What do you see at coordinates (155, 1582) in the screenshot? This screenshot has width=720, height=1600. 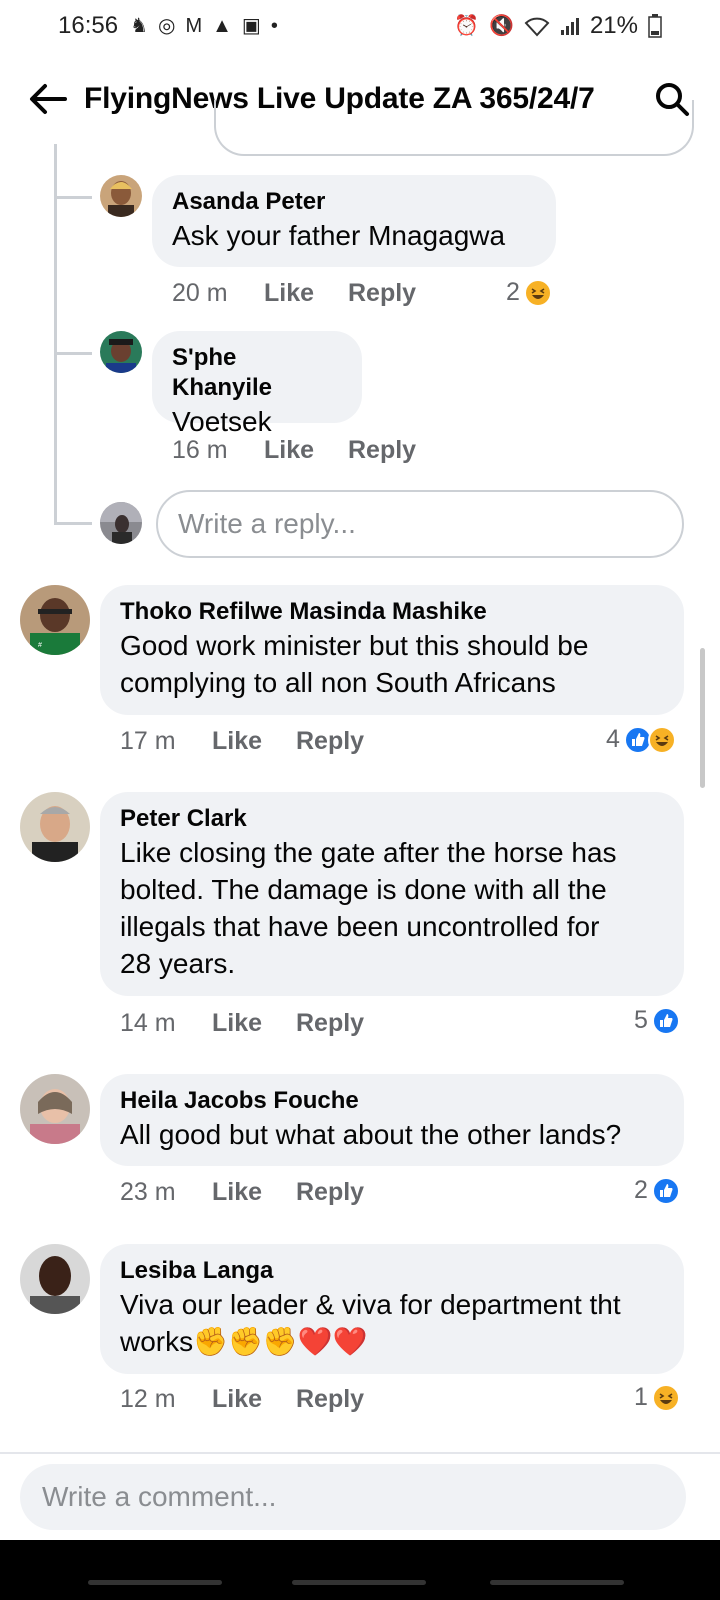 I see `nav-recent-button` at bounding box center [155, 1582].